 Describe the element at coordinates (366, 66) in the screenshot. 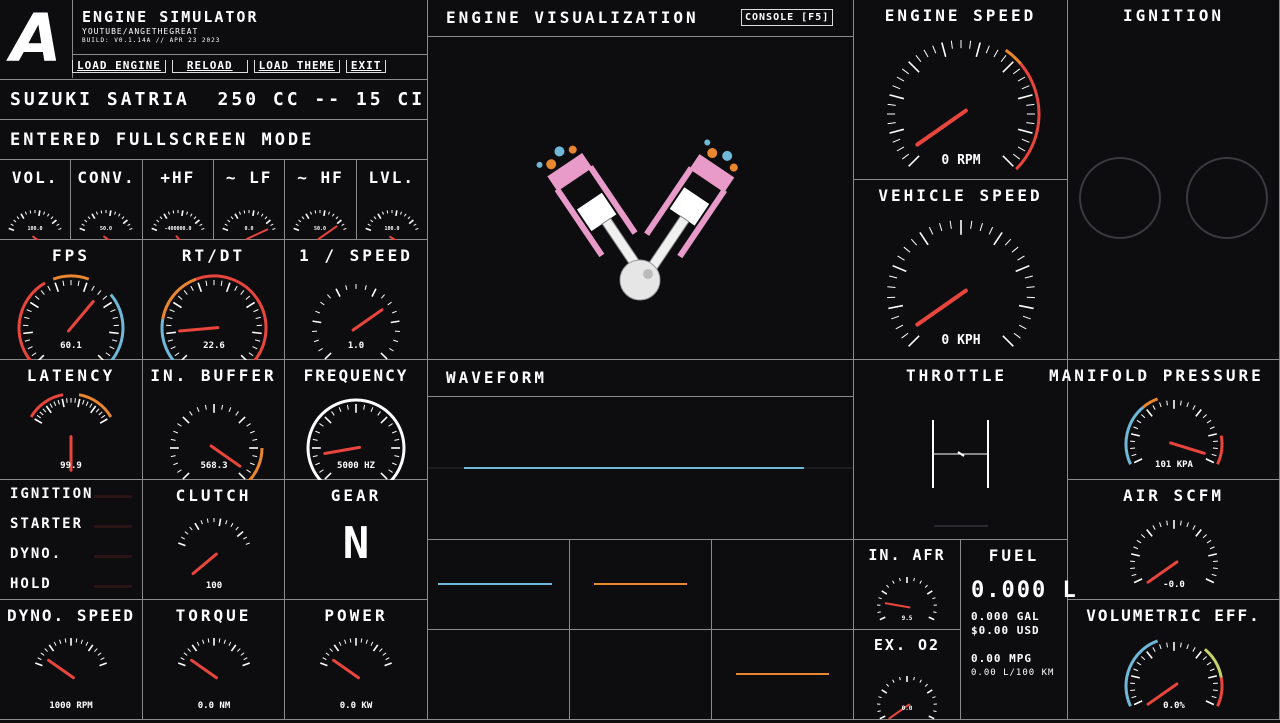

I see `exit-button: EXIT` at that location.